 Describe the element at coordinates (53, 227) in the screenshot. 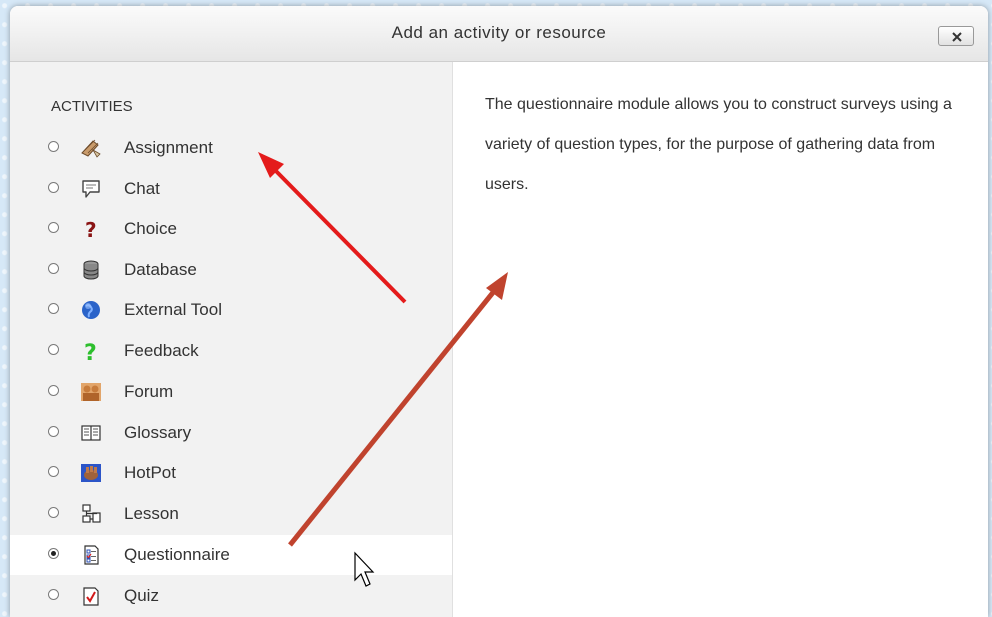

I see `radio-choice` at that location.